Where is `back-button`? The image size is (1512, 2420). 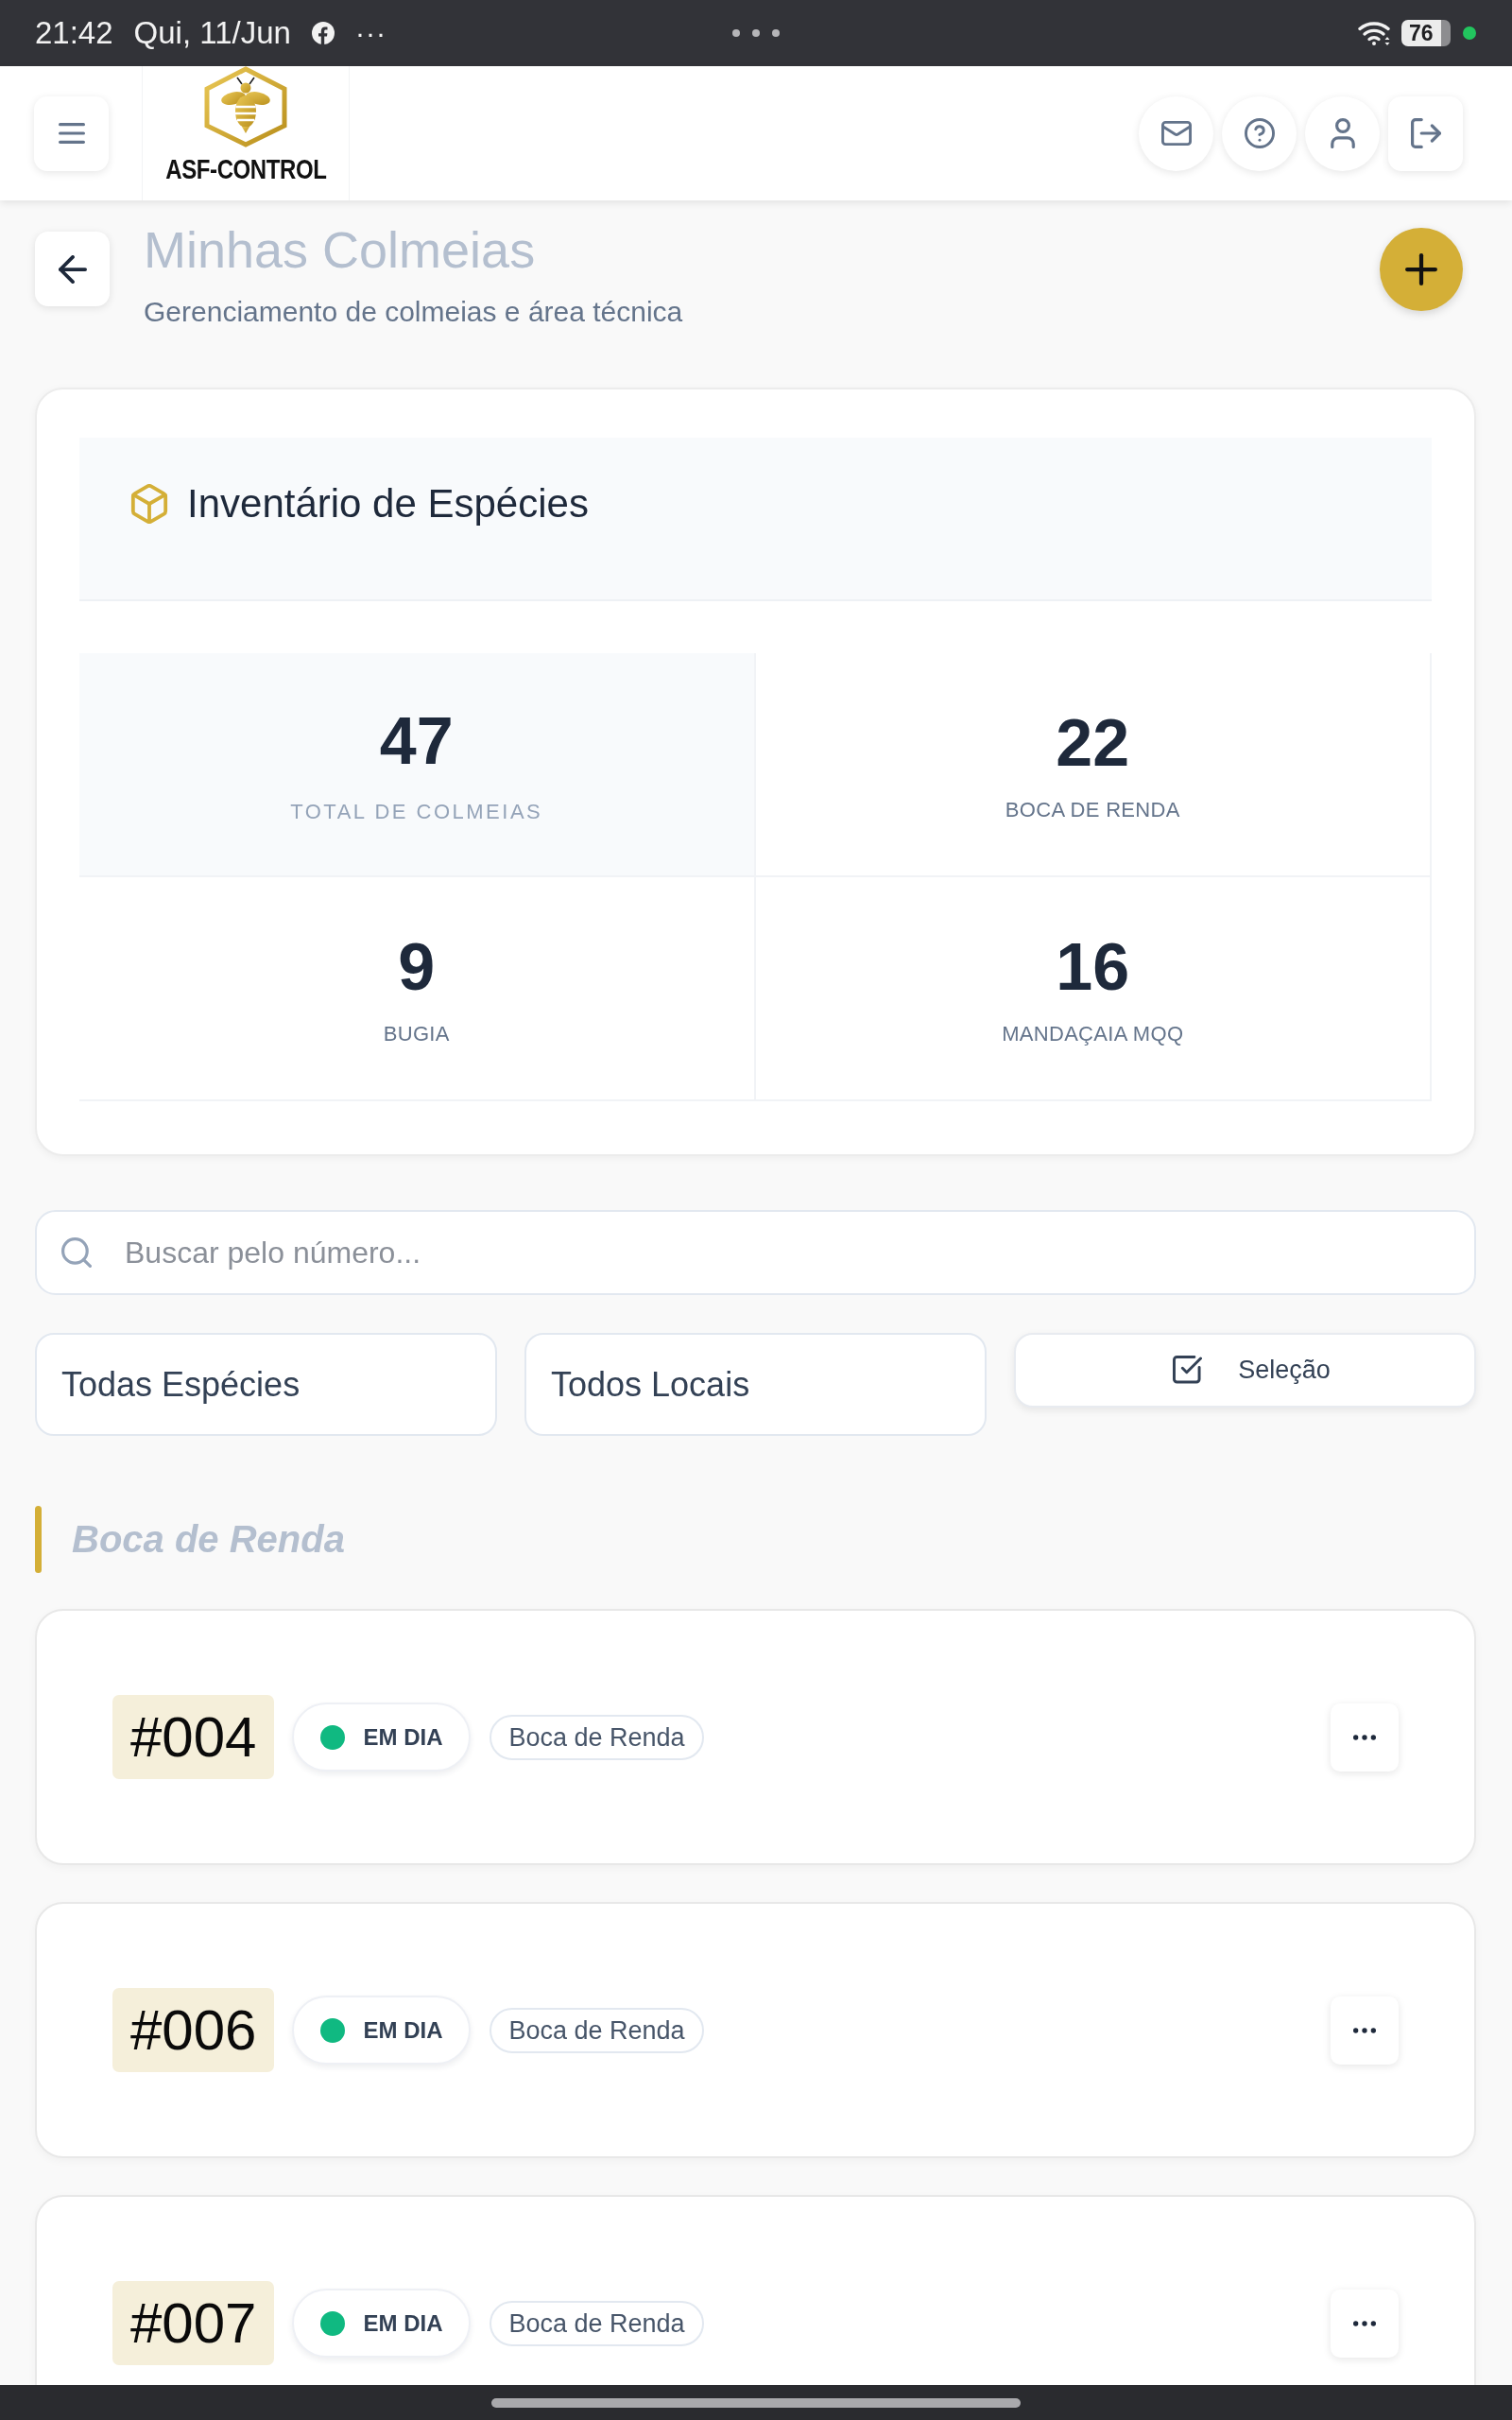 back-button is located at coordinates (72, 269).